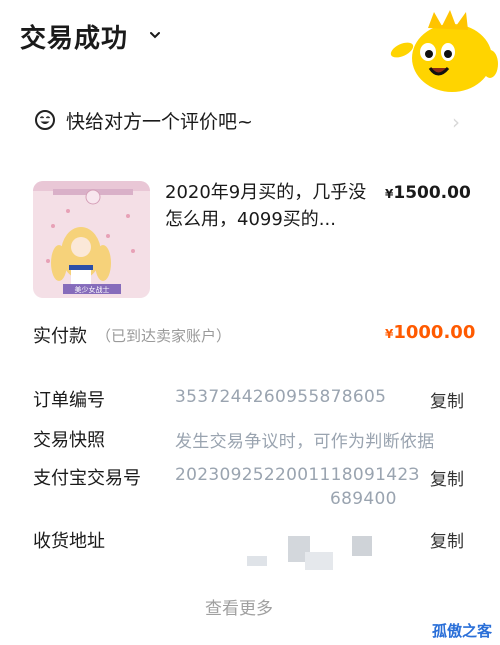 Image resolution: width=500 pixels, height=645 pixels. I want to click on alipay-number-value-line1: 202309252200111809142З, so click(297, 475).